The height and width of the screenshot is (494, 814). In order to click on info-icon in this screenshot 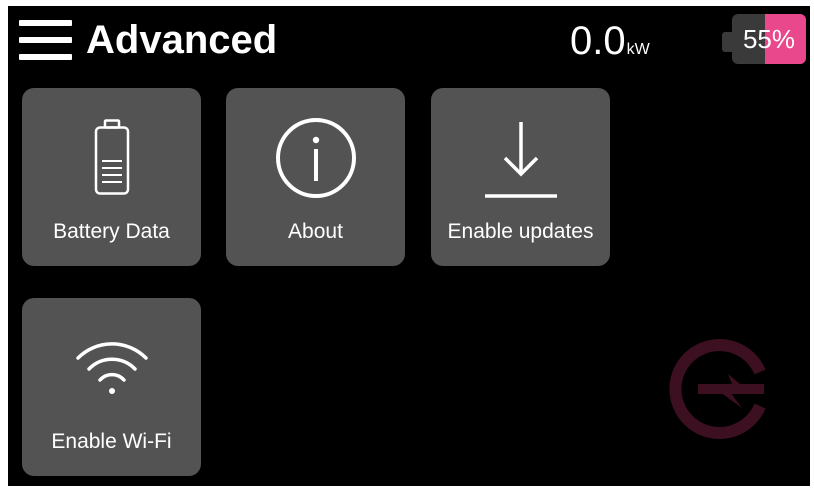, I will do `click(315, 158)`.